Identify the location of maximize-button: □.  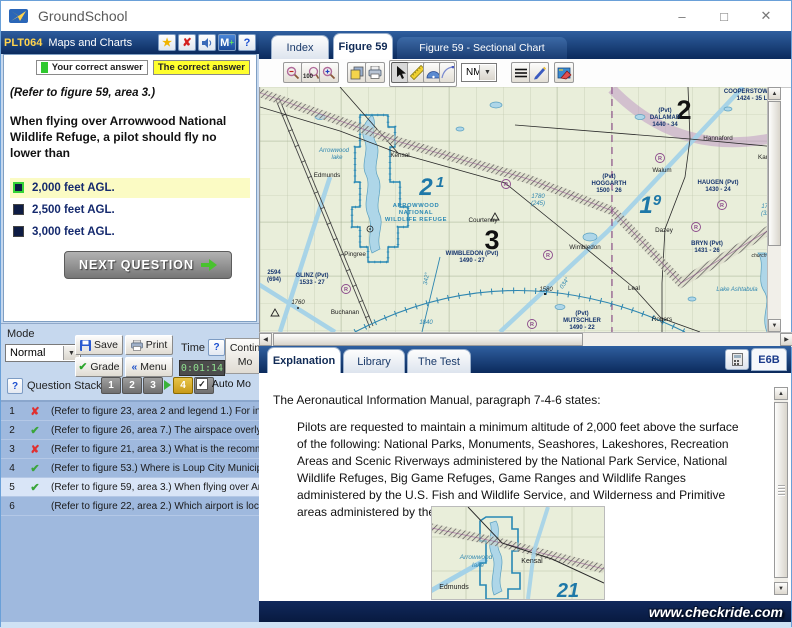
(724, 16).